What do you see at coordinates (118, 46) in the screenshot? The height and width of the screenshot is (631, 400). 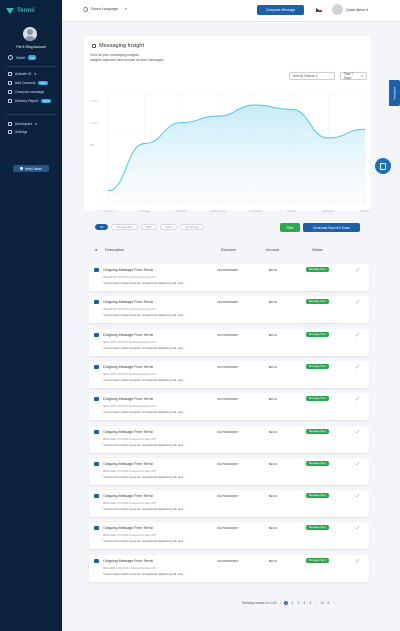 I see `insight-title: Messaging Insight` at bounding box center [118, 46].